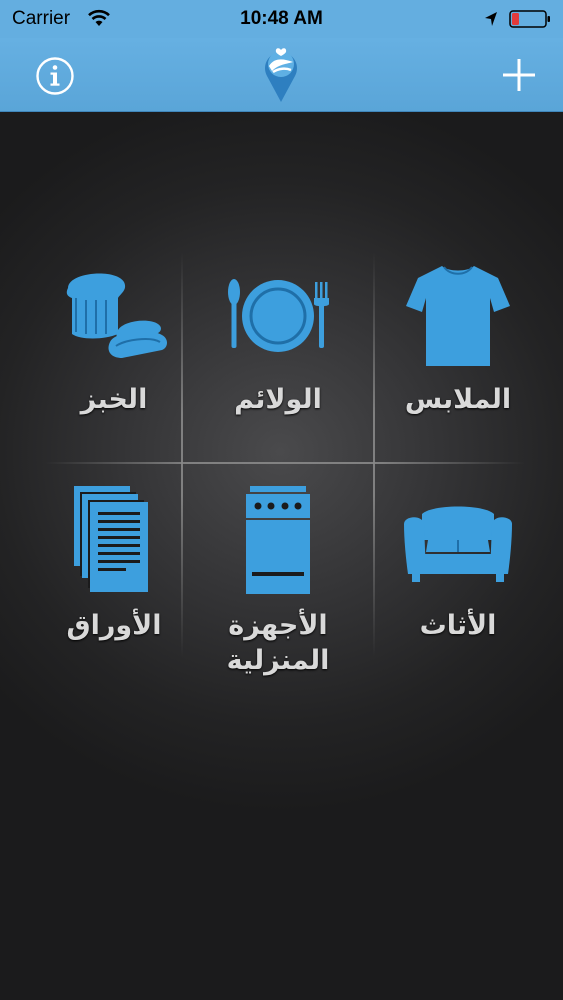 The image size is (563, 1000). What do you see at coordinates (458, 625) in the screenshot?
I see `category-label: الأثاث` at bounding box center [458, 625].